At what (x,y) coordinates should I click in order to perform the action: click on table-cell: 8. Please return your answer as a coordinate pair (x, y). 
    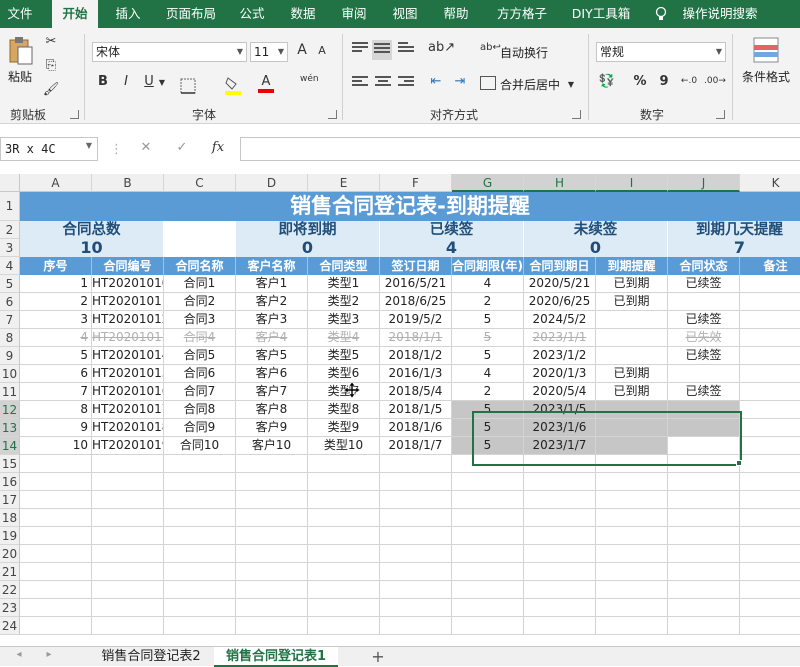
    Looking at the image, I should click on (56, 410).